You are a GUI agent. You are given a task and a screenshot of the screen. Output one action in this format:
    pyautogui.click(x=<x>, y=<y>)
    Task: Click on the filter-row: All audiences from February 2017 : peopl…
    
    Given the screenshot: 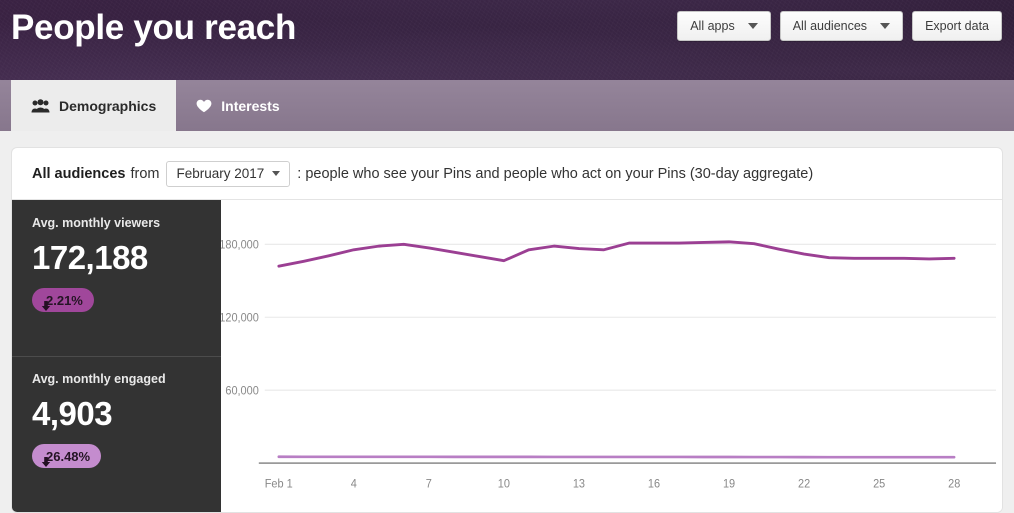 What is the action you would take?
    pyautogui.click(x=507, y=174)
    